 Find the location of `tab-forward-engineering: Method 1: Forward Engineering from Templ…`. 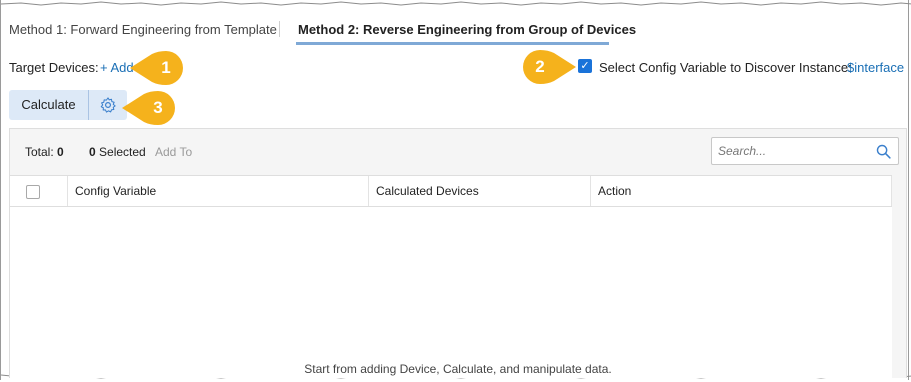

tab-forward-engineering: Method 1: Forward Engineering from Templ… is located at coordinates (143, 29).